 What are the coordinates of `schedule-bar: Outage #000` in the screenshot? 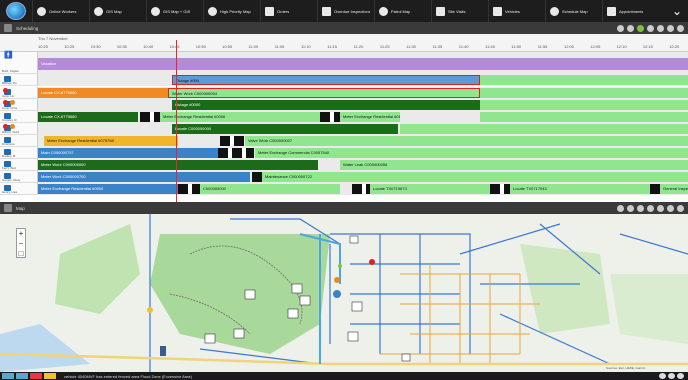 It's located at (326, 80).